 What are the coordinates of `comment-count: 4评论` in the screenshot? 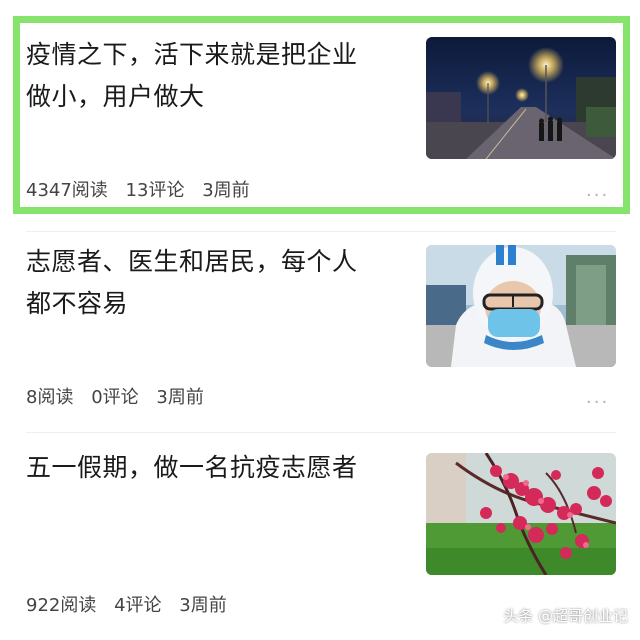 It's located at (138, 605).